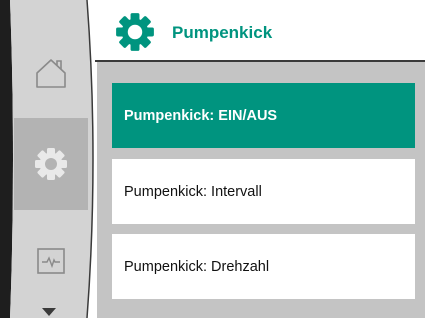 The image size is (425, 318). What do you see at coordinates (222, 32) in the screenshot?
I see `page-title: Pumpenkick` at bounding box center [222, 32].